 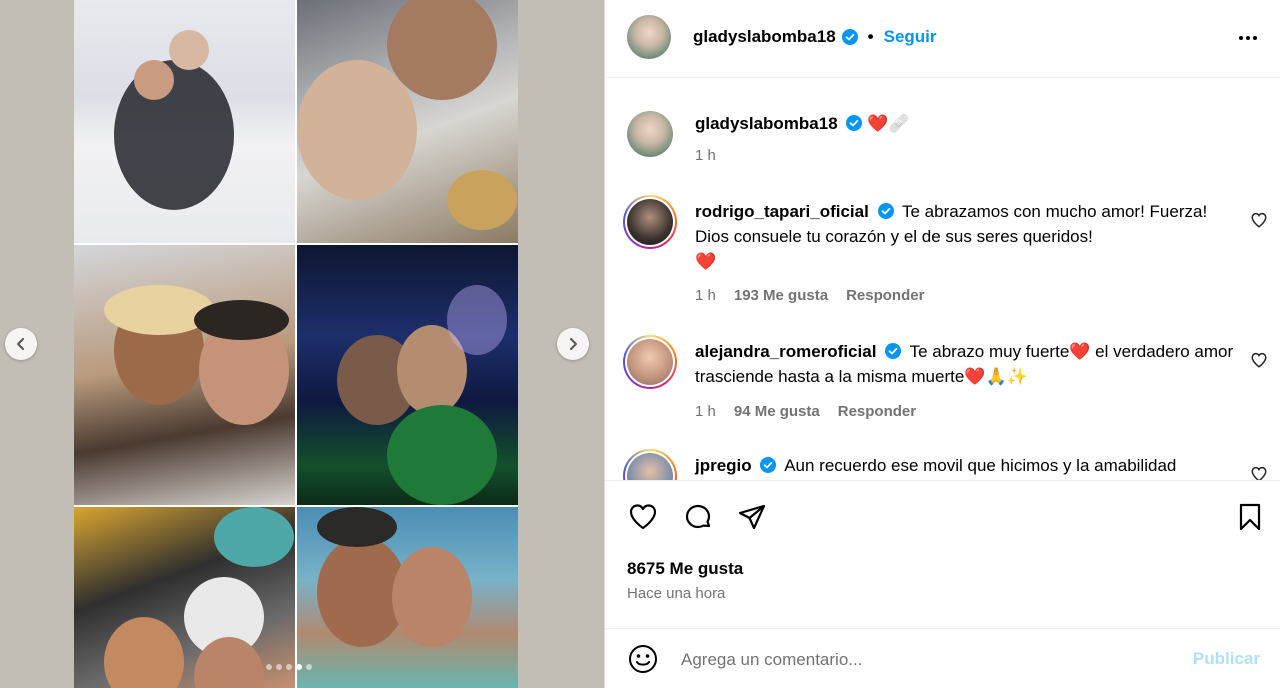 What do you see at coordinates (1250, 517) in the screenshot?
I see `save-bookmark-icon` at bounding box center [1250, 517].